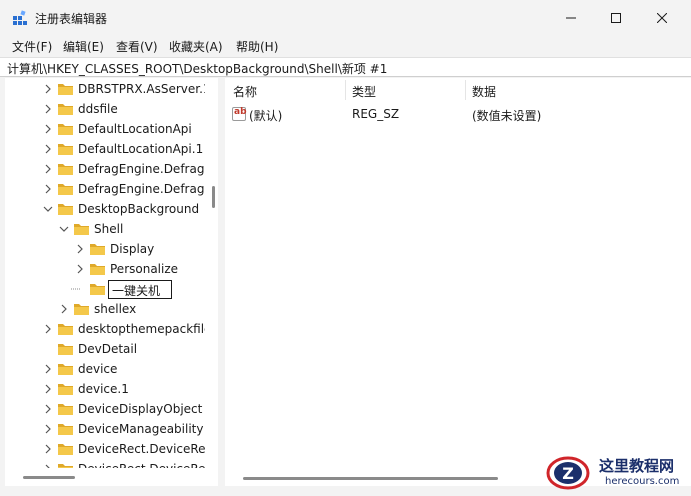 Image resolution: width=691 pixels, height=496 pixels. I want to click on column-header-data: 数据, so click(484, 91).